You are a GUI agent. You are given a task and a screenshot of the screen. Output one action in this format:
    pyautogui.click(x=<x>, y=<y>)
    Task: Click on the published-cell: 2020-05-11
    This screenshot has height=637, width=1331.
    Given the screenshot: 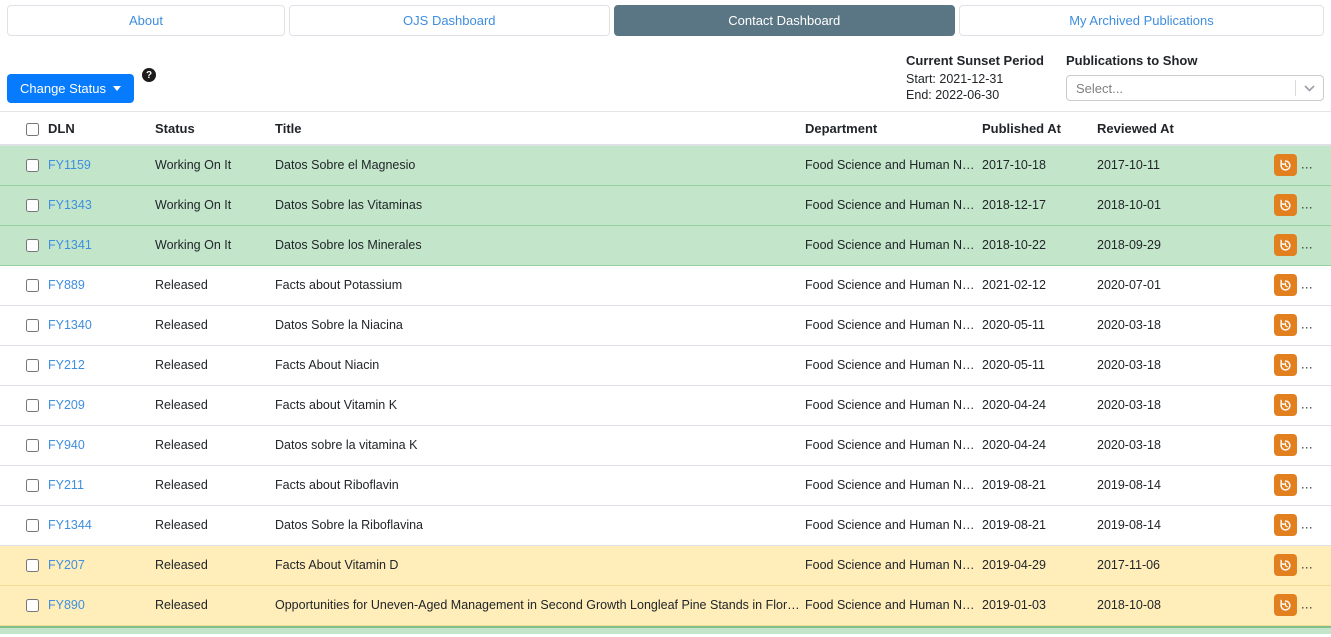 What is the action you would take?
    pyautogui.click(x=1014, y=325)
    